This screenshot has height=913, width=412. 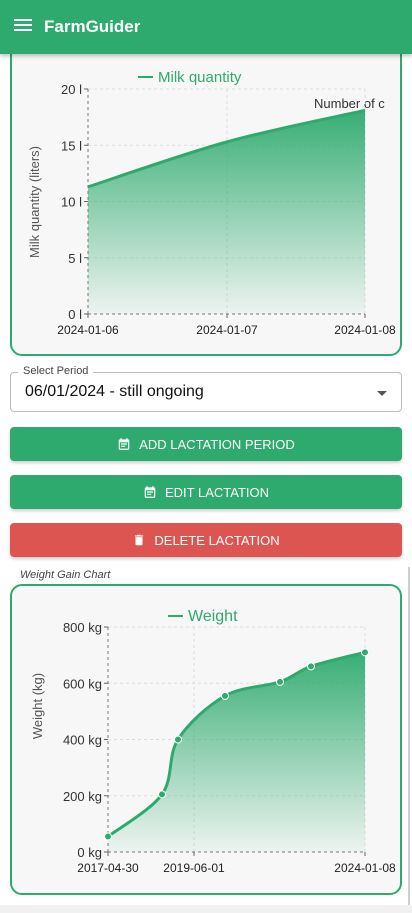 I want to click on delete-lactation-button: DELETE LACTATION, so click(x=206, y=540).